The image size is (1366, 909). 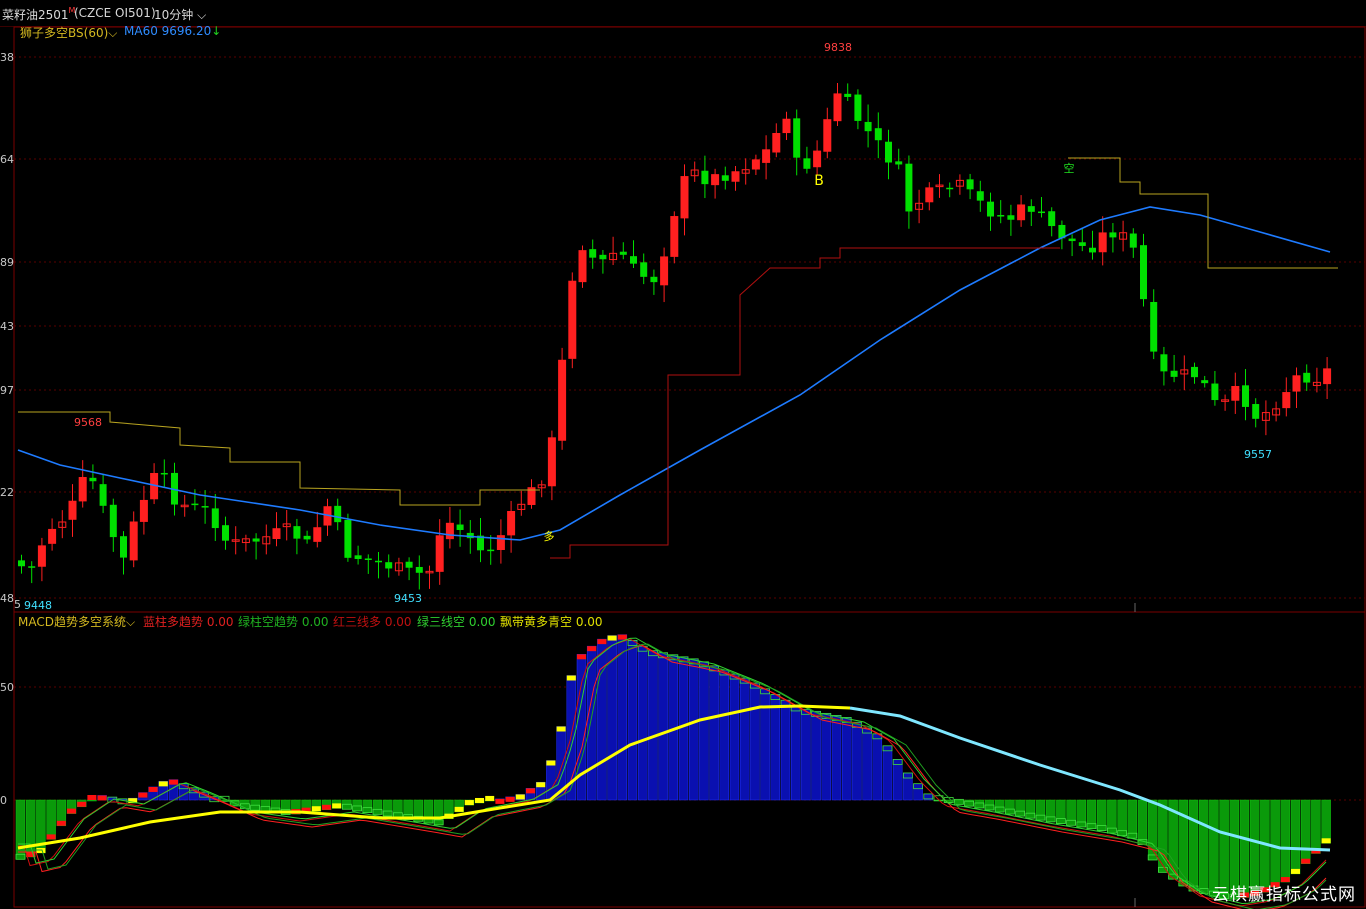 What do you see at coordinates (68, 32) in the screenshot?
I see `lion-indicator-label: 狮子多空BS(60)⌵` at bounding box center [68, 32].